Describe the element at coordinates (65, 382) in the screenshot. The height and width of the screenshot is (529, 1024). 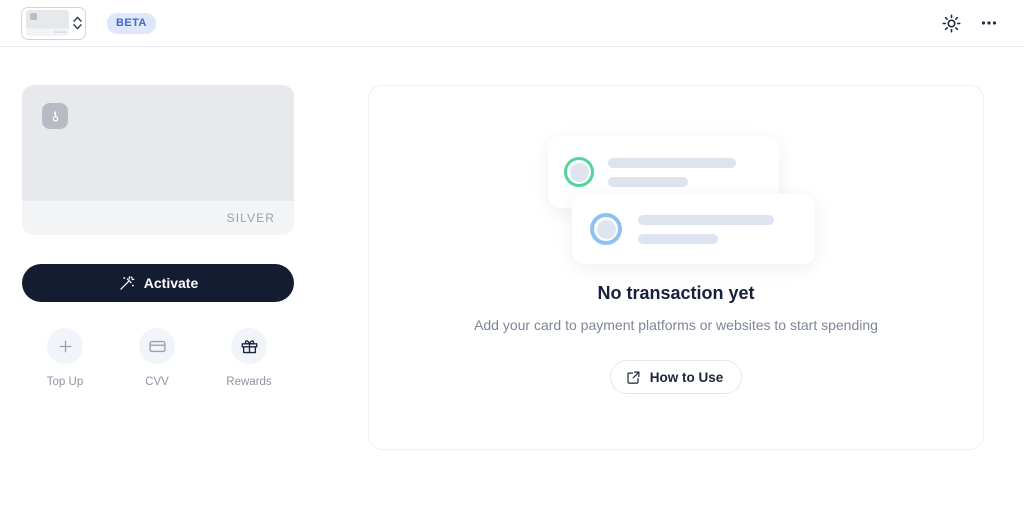
I see `action-top-up-label: Top Up` at that location.